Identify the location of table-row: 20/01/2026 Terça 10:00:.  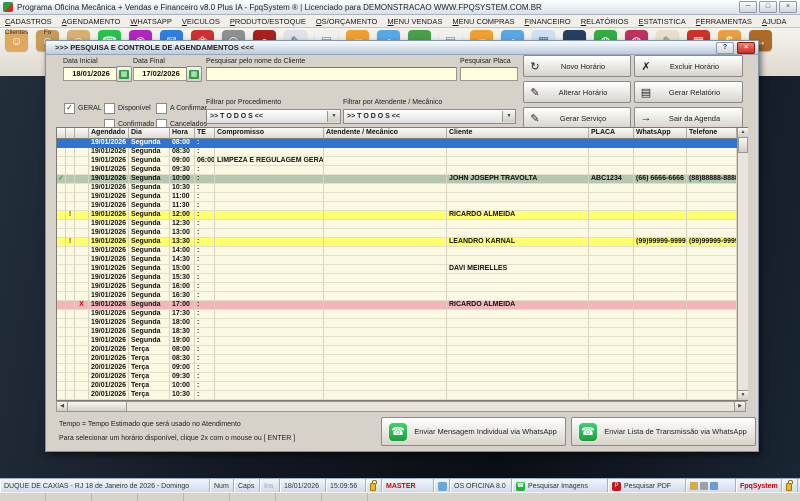
(397, 386).